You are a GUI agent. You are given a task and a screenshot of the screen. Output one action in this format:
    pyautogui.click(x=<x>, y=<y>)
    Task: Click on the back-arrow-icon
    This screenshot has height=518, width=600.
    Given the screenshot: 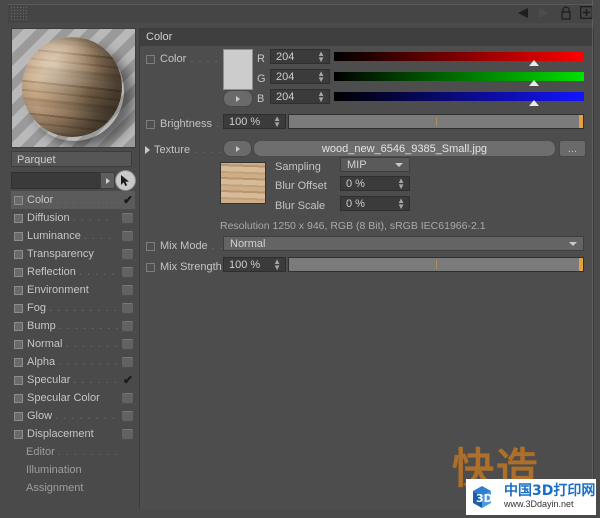 What is the action you would take?
    pyautogui.click(x=523, y=12)
    